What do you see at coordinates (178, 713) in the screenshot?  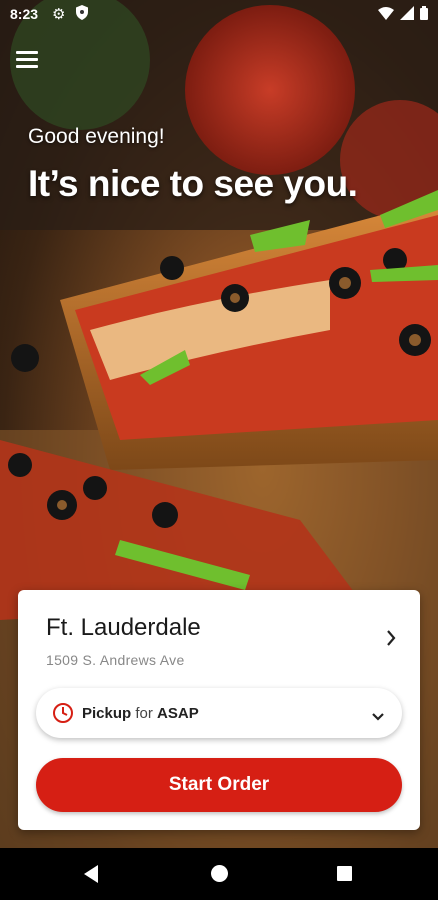 I see `order-time: ASAP` at bounding box center [178, 713].